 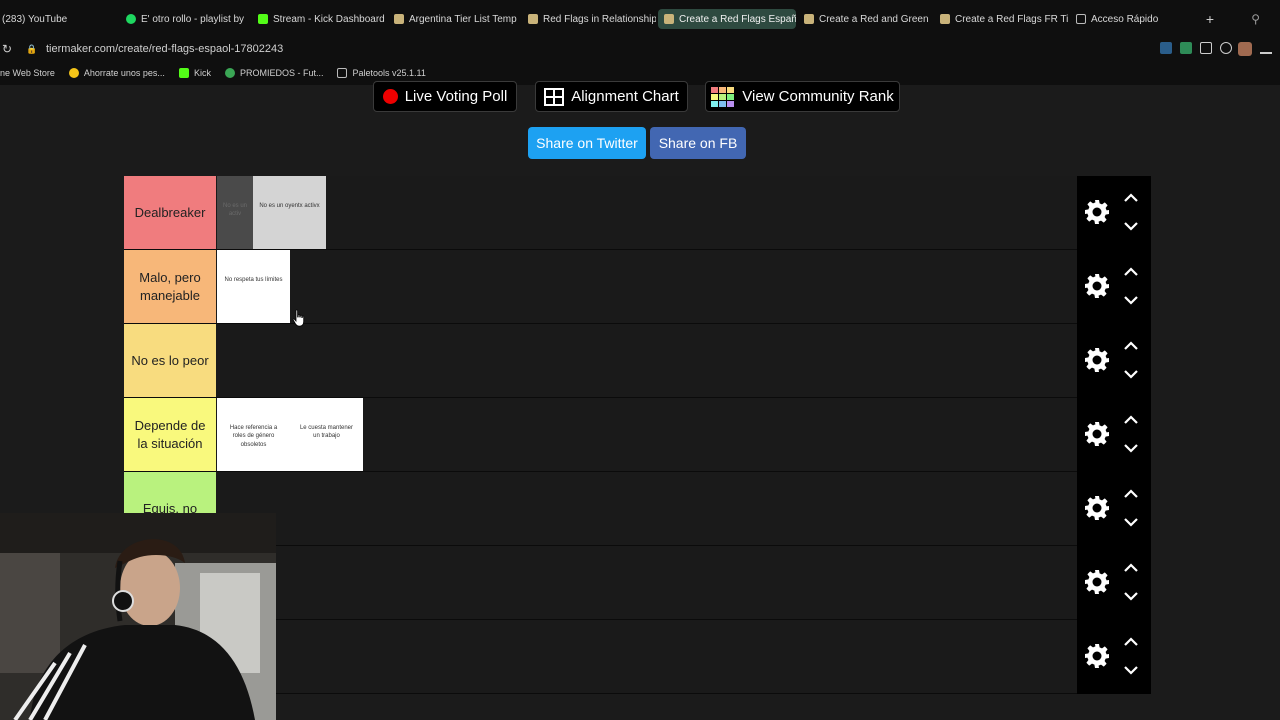 I want to click on tier-item-placeholder: No es un activ, so click(x=235, y=212).